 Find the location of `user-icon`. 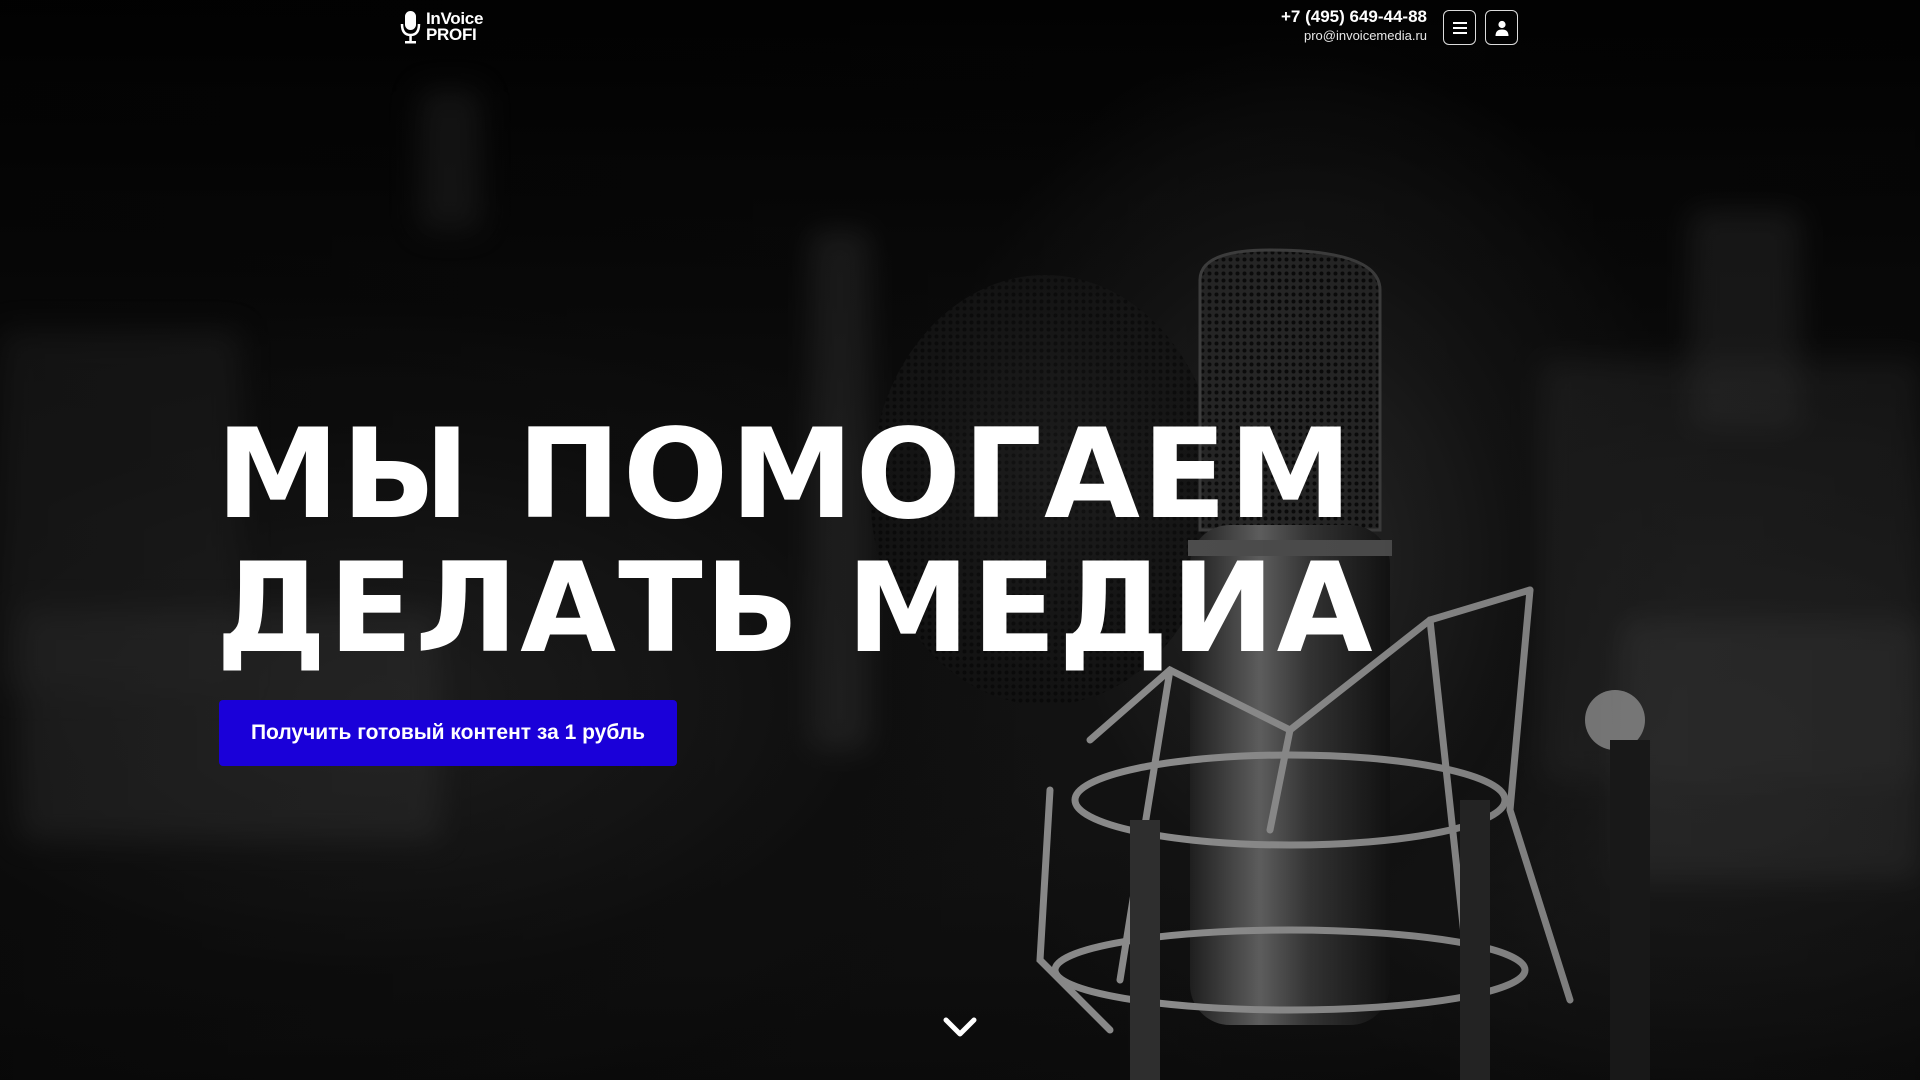

user-icon is located at coordinates (1501, 28).